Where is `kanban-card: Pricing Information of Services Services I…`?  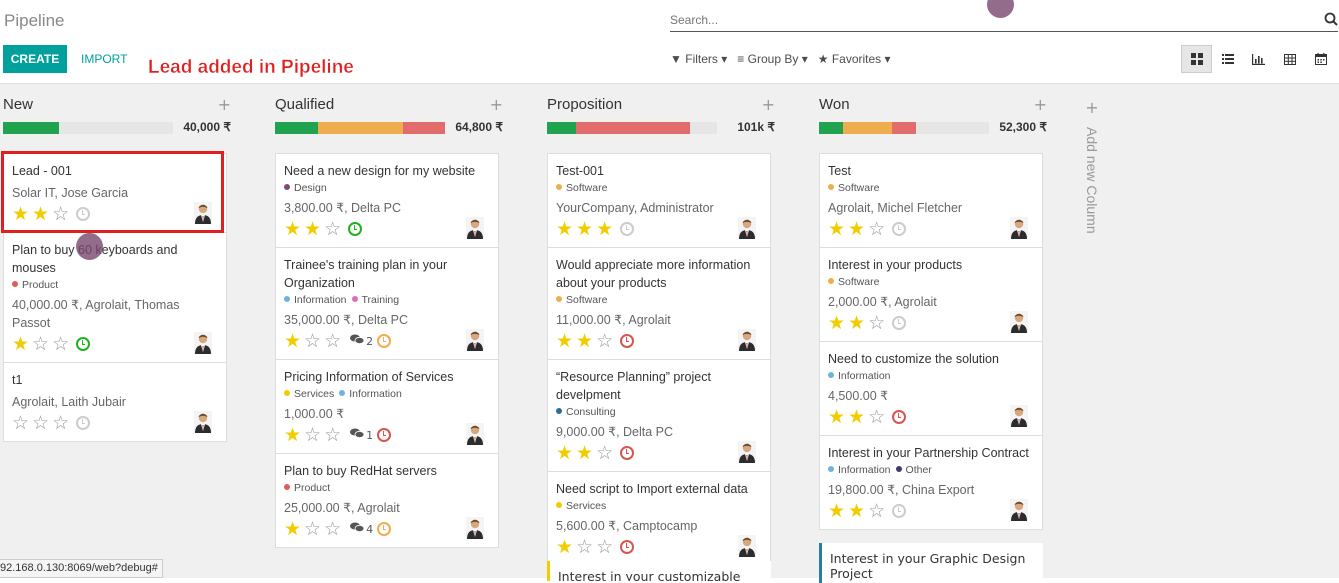
kanban-card: Pricing Information of Services Services I… is located at coordinates (387, 407).